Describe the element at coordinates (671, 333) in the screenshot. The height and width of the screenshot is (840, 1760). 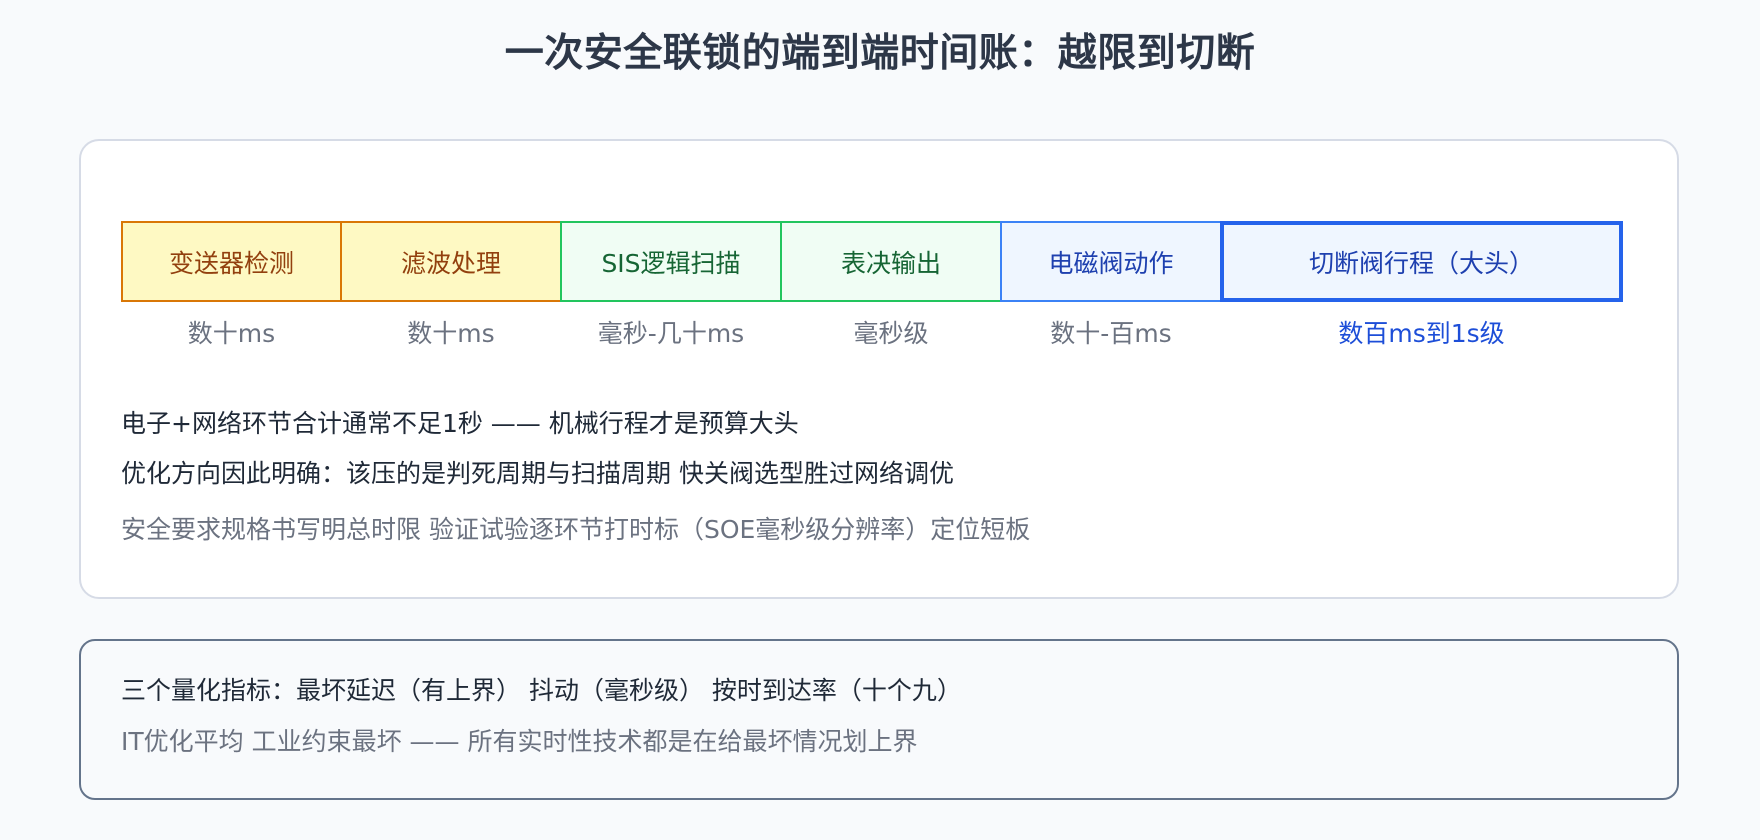
I see `duration-label: 毫秒-几十ms` at that location.